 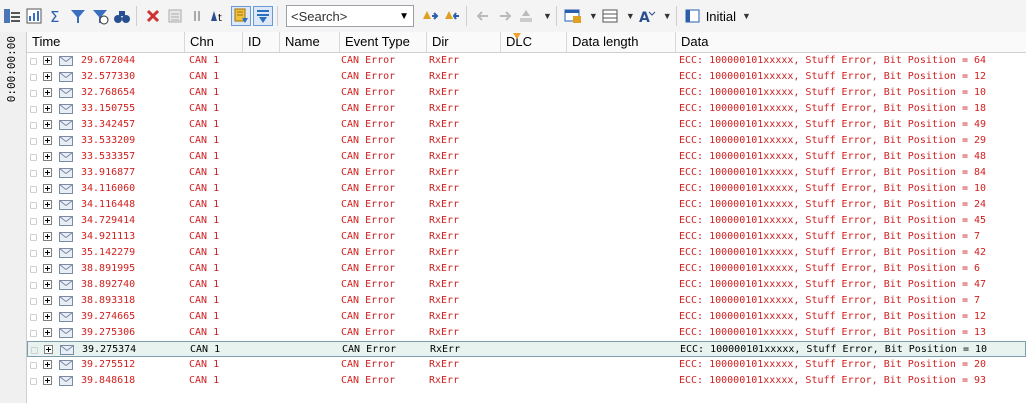 What do you see at coordinates (693, 16) in the screenshot?
I see `display-mode-icon` at bounding box center [693, 16].